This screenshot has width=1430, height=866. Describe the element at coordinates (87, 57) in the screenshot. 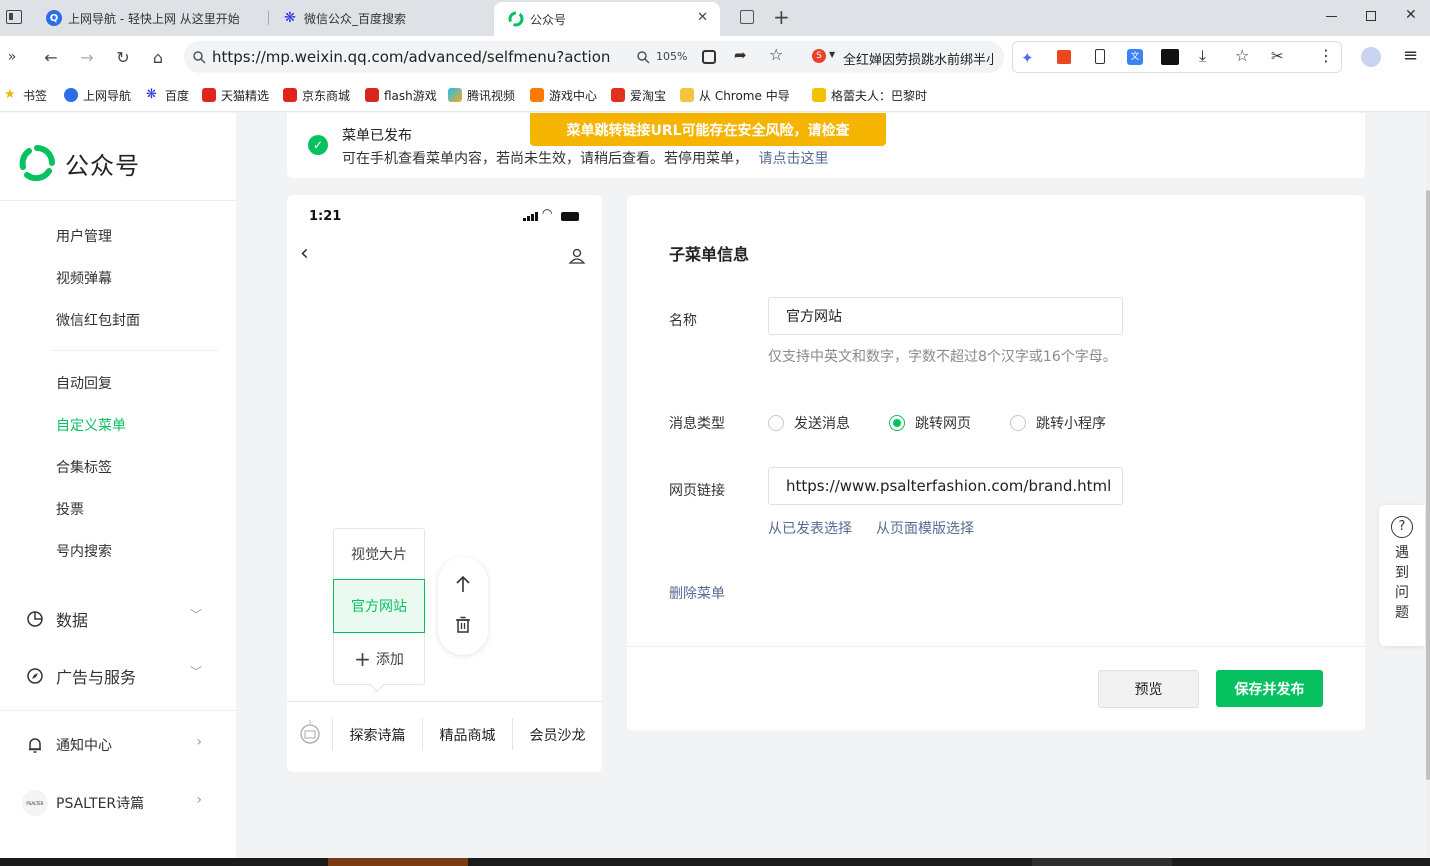

I see `forward-icon: →` at that location.